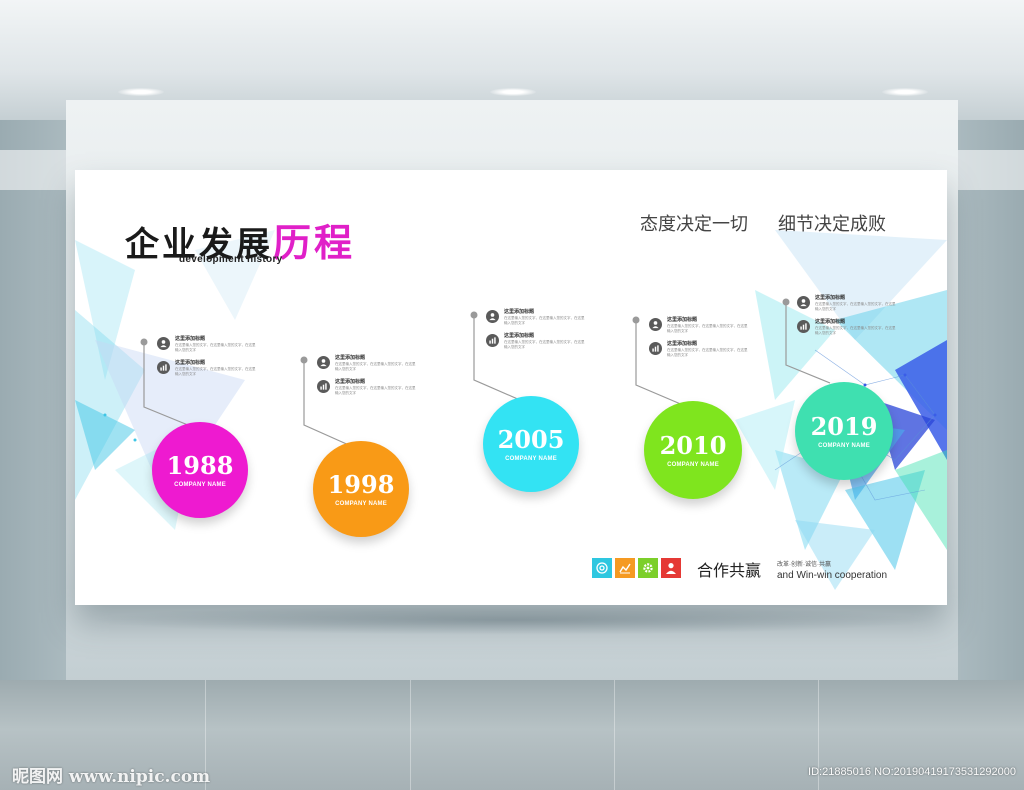 The height and width of the screenshot is (790, 1024). Describe the element at coordinates (693, 445) in the screenshot. I see `year-label: 2010` at that location.